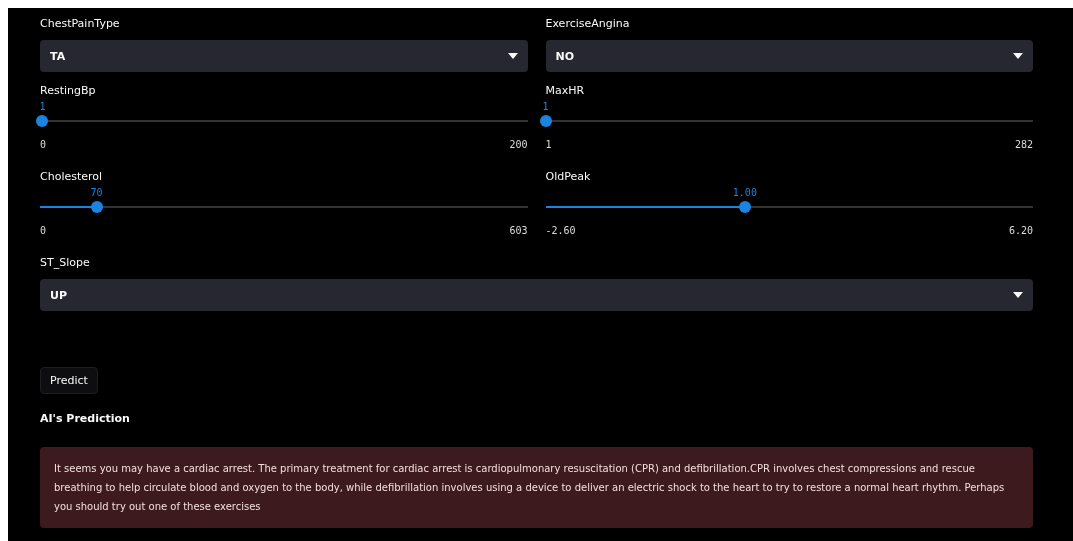  Describe the element at coordinates (96, 192) in the screenshot. I see `slider-value: 70` at that location.